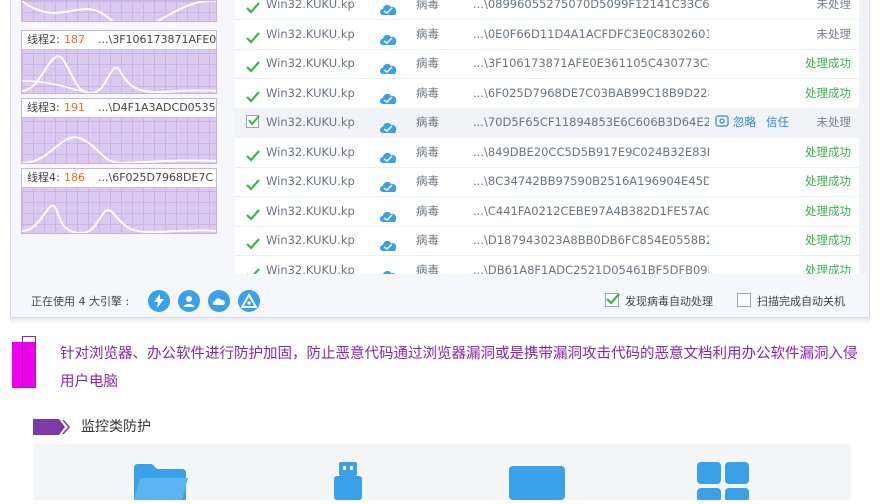 This screenshot has height=504, width=880. What do you see at coordinates (863, 137) in the screenshot?
I see `list-scrollbar` at bounding box center [863, 137].